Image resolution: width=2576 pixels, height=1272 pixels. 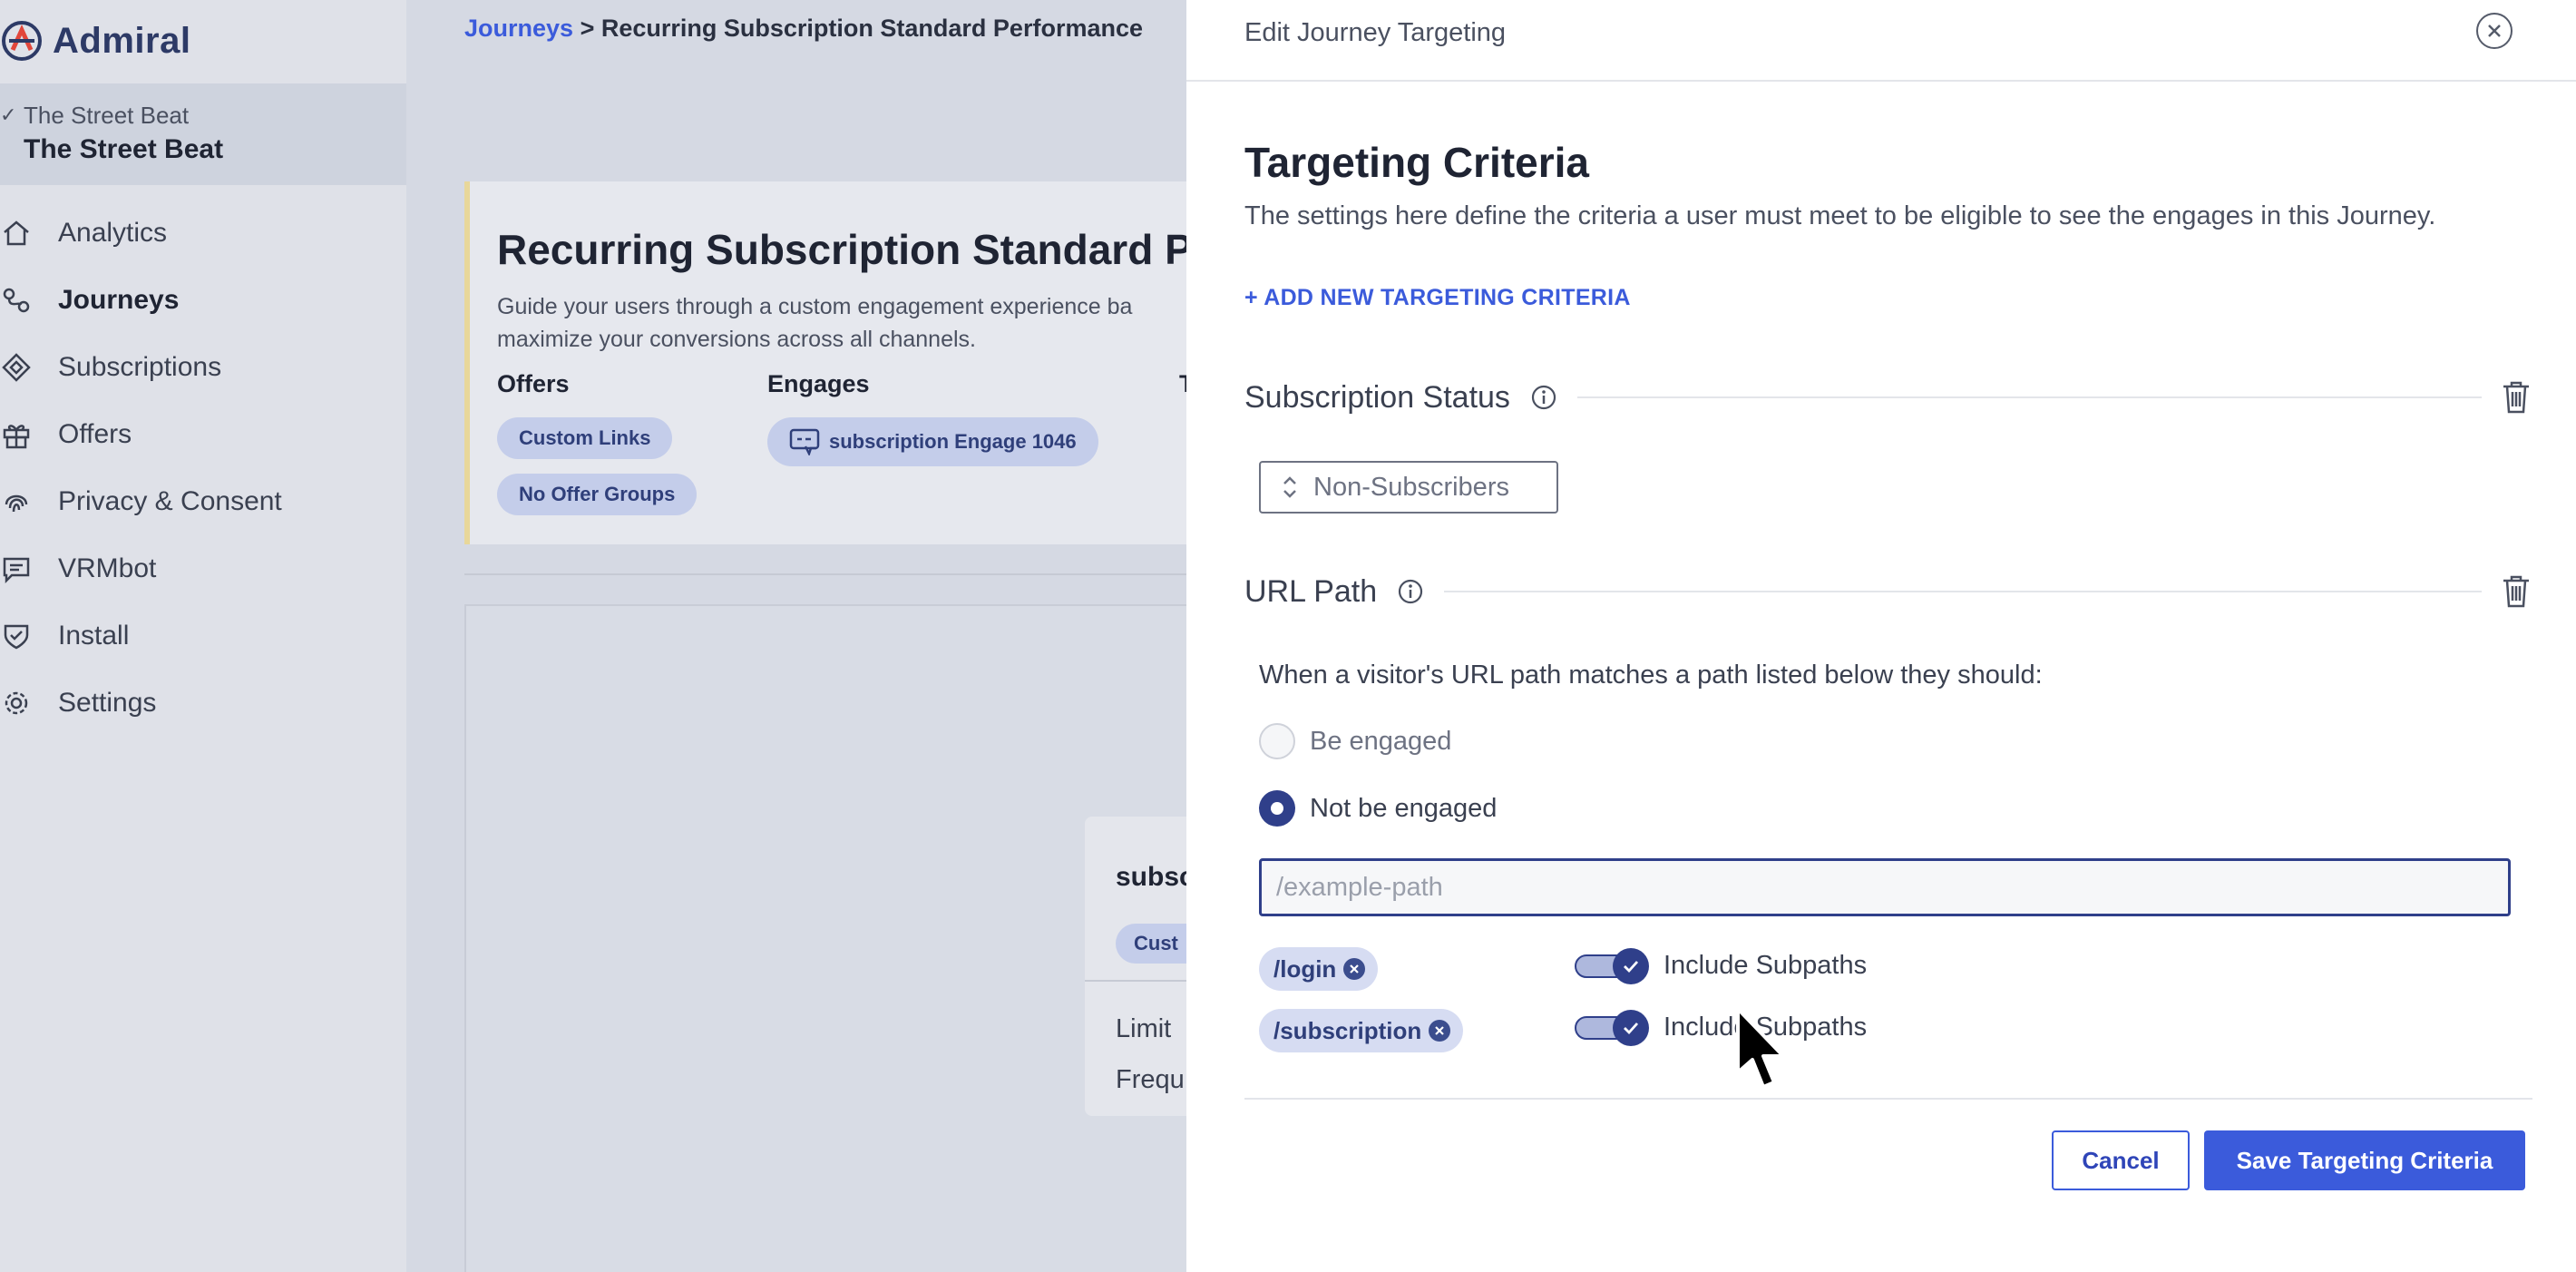 What do you see at coordinates (1885, 887) in the screenshot?
I see `url-path-input` at bounding box center [1885, 887].